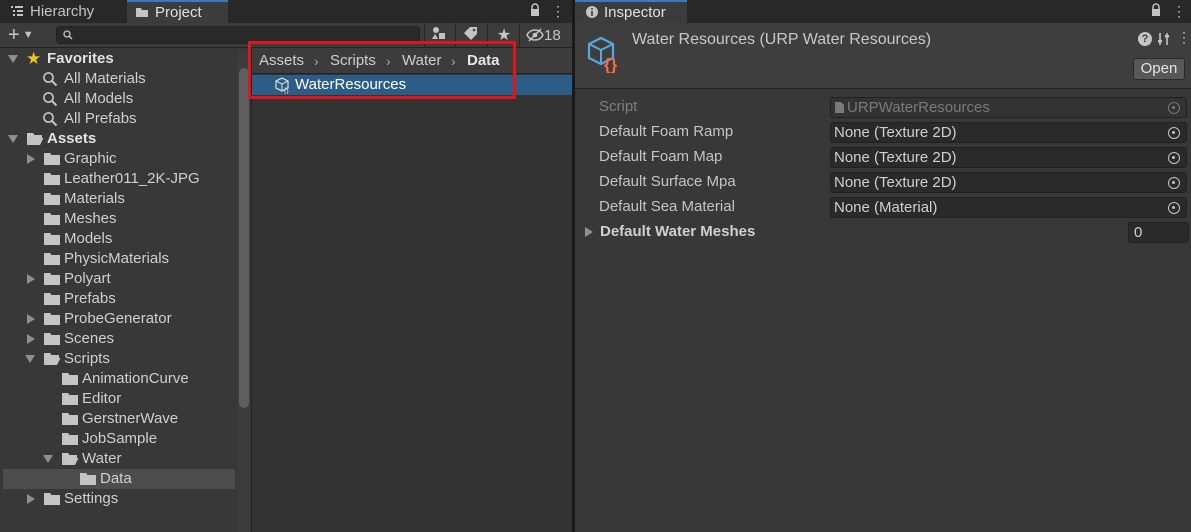 The height and width of the screenshot is (532, 1191). Describe the element at coordinates (667, 181) in the screenshot. I see `field-label: Default Surface Mpa` at that location.